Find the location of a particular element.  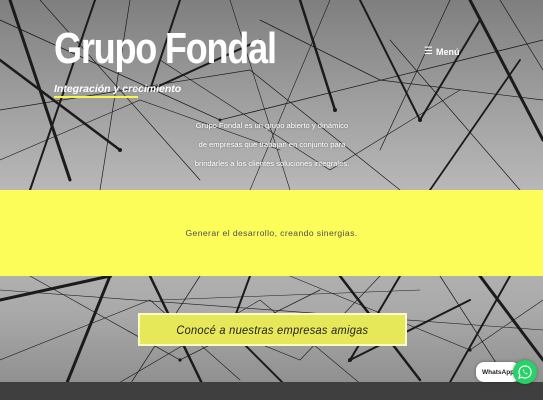

companies-cta-button: Conocé a nuestras empresas amigas is located at coordinates (272, 329).